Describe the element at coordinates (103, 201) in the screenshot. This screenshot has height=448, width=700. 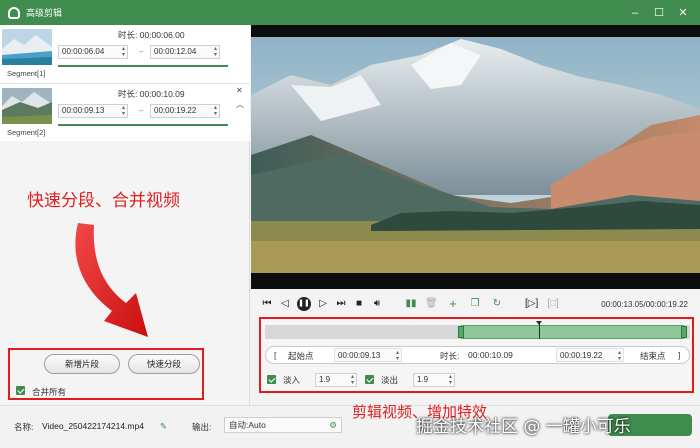
I see `annotation-split-merge: 快速分段、合并视频` at that location.